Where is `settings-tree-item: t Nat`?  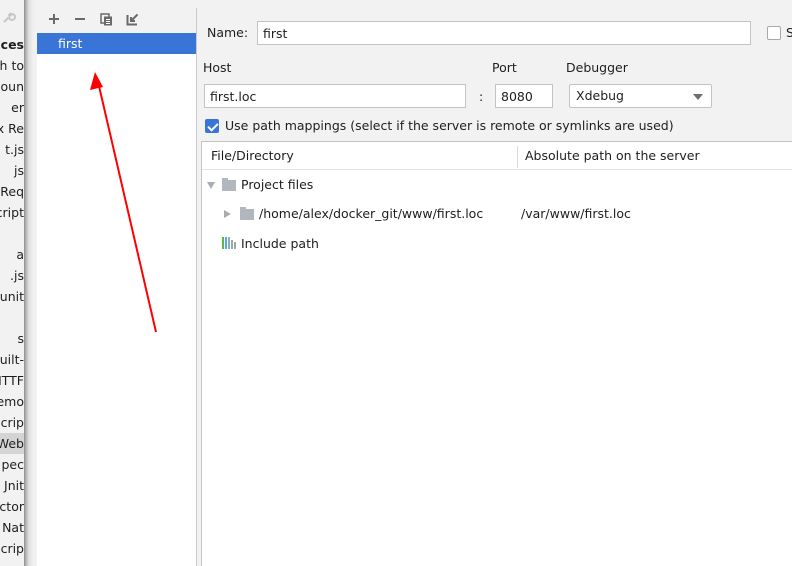 settings-tree-item: t Nat is located at coordinates (12, 527).